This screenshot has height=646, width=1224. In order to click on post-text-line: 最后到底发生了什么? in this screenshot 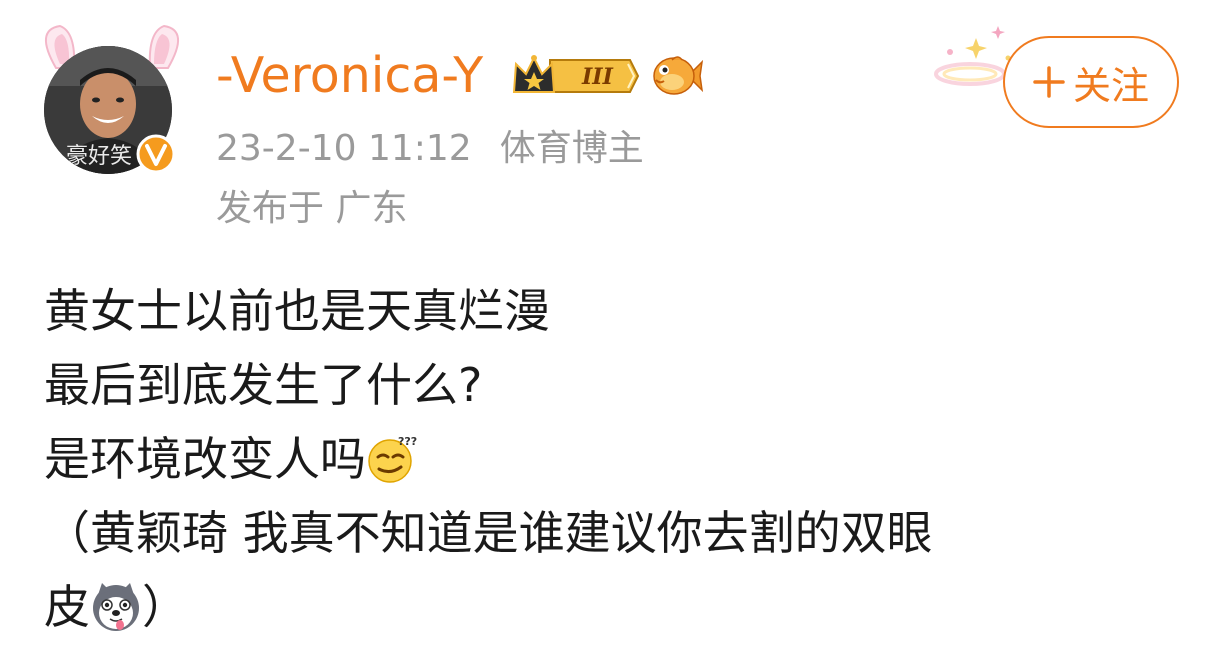, I will do `click(263, 385)`.